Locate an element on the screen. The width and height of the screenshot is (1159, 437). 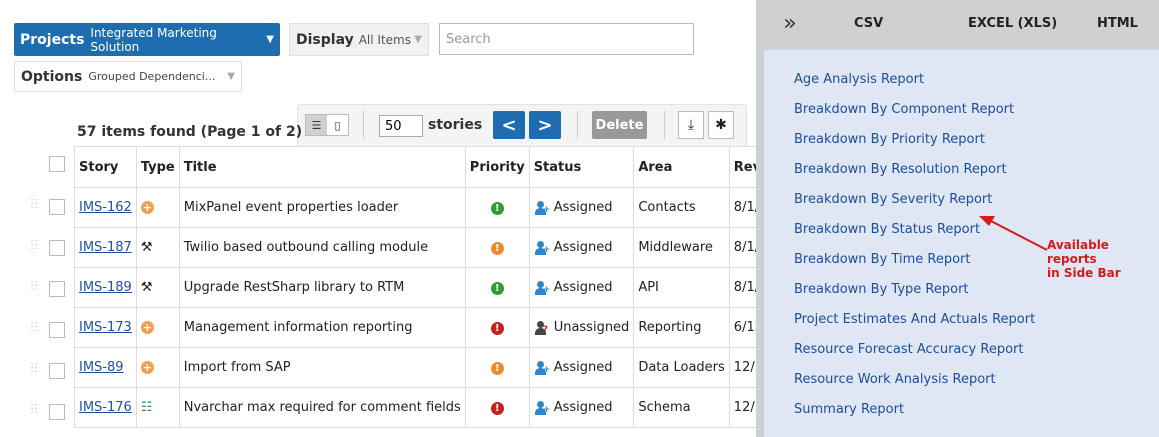
annotation-line-2: in Side Bar is located at coordinates (1084, 273).